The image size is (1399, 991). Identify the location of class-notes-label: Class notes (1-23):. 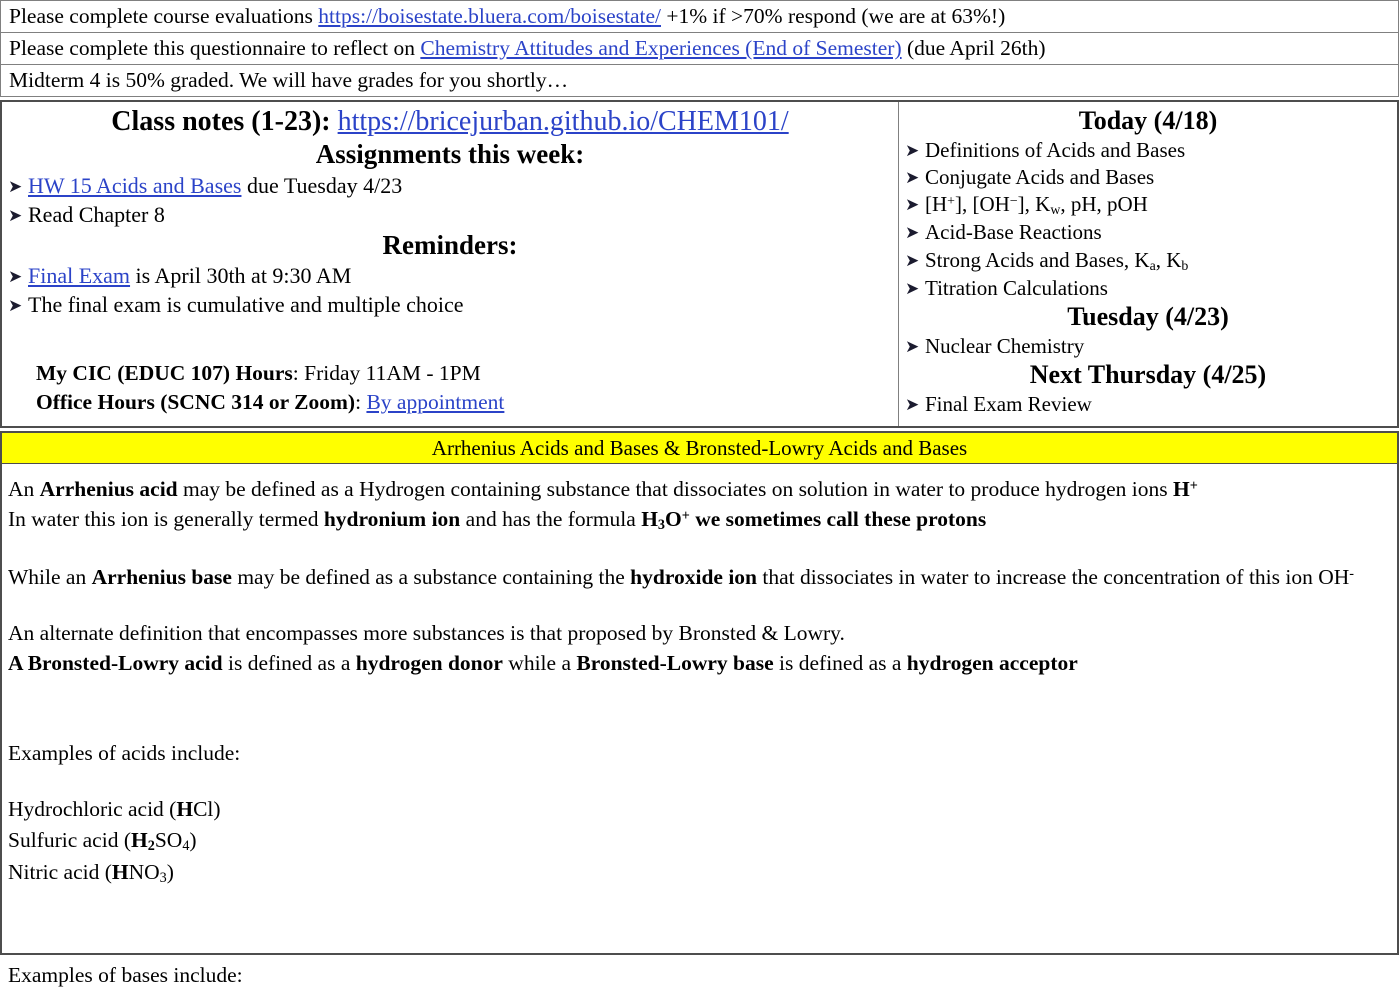
(221, 121).